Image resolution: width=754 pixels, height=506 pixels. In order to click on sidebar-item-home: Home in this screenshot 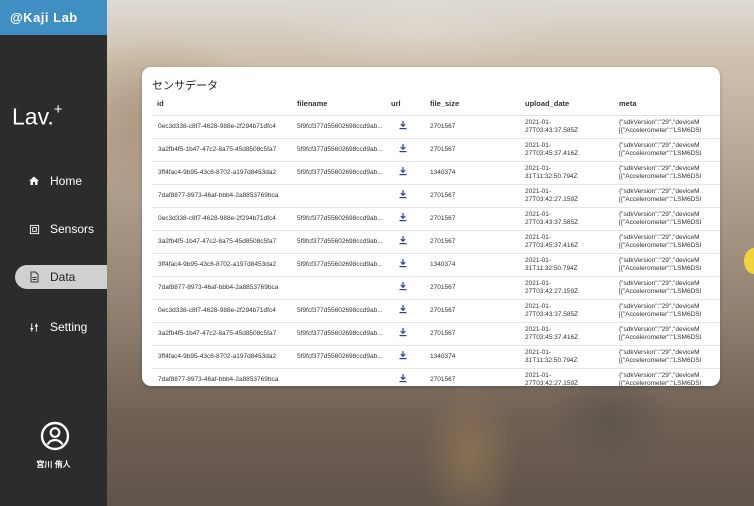, I will do `click(53, 181)`.